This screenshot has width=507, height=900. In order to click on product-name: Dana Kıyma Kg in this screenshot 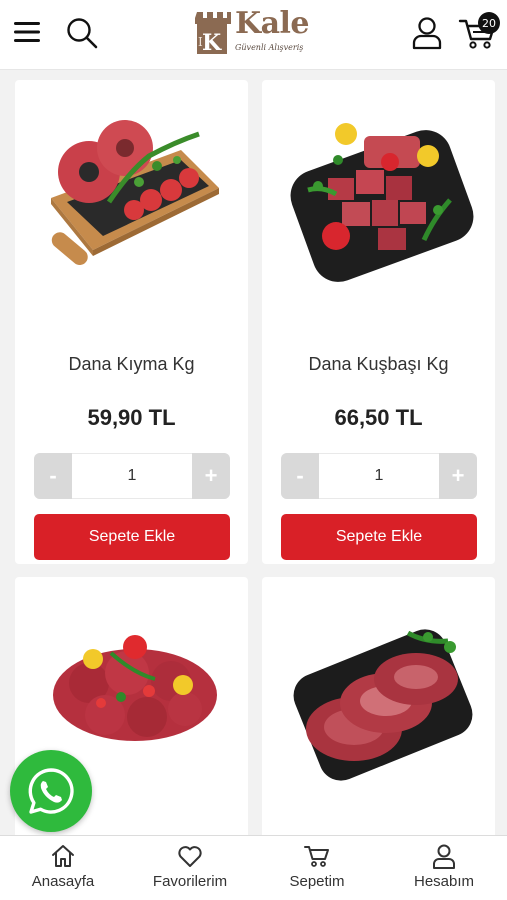, I will do `click(131, 364)`.